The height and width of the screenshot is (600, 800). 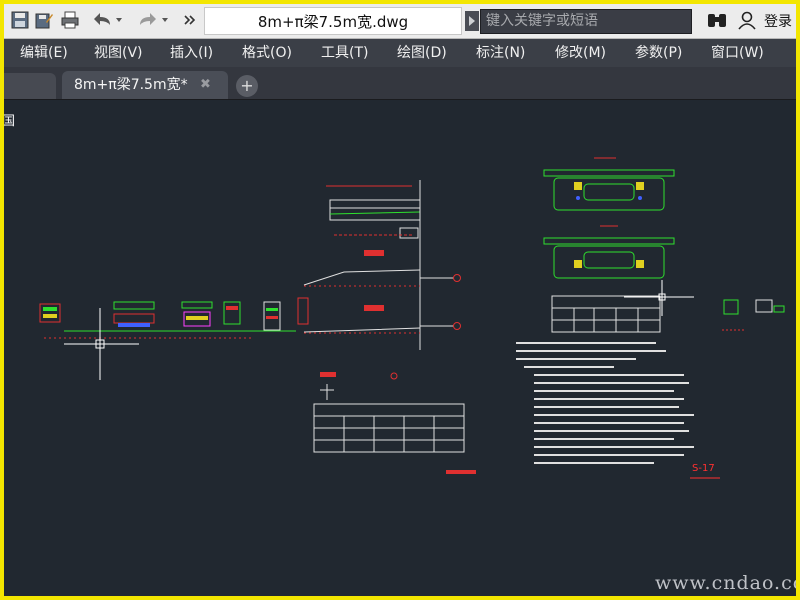 What do you see at coordinates (205, 85) in the screenshot?
I see `close-tab-icon: ✖` at bounding box center [205, 85].